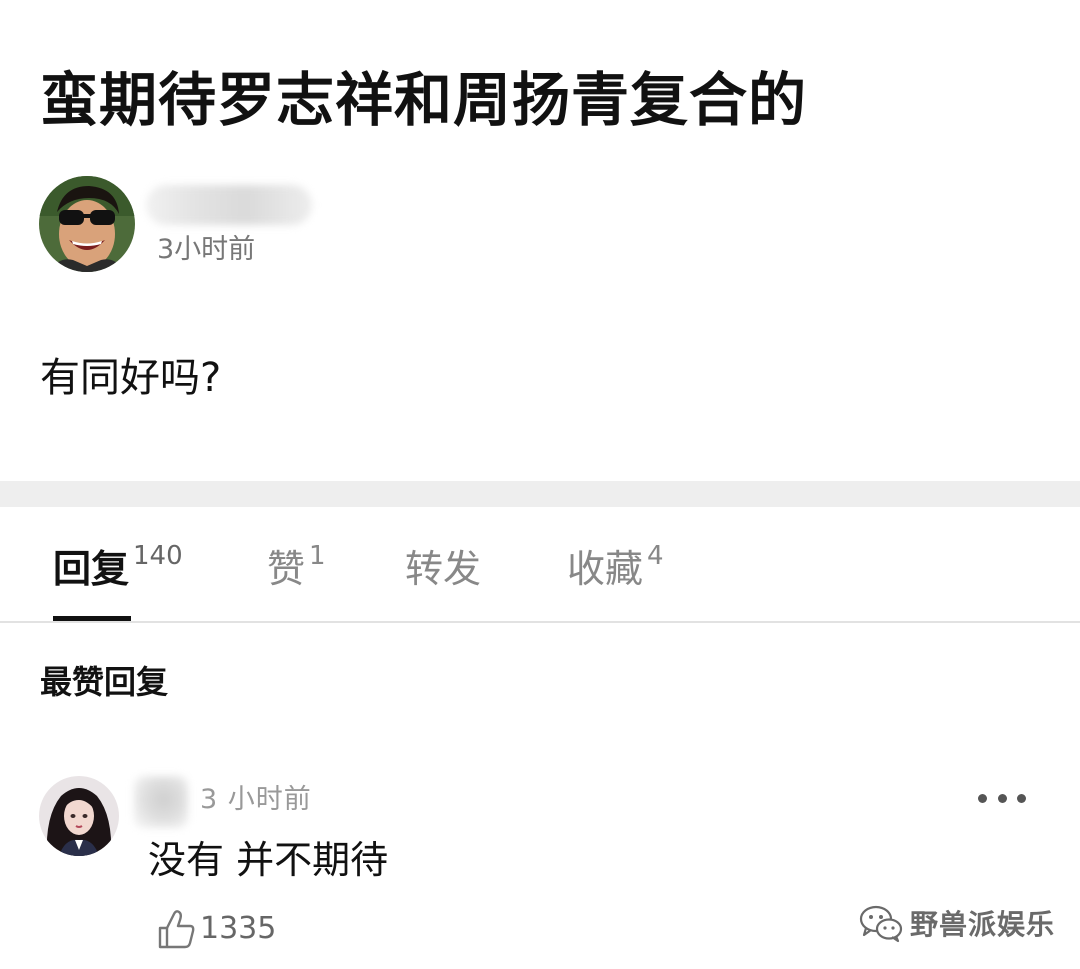  I want to click on tab-likes: 赞1, so click(296, 568).